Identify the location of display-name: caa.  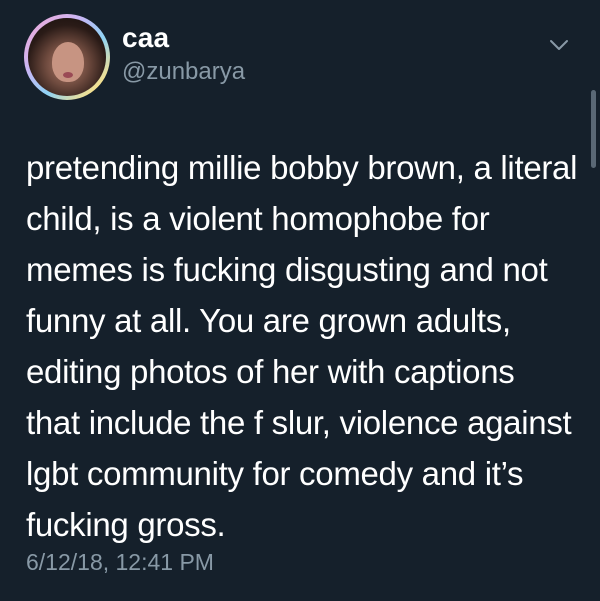
(145, 38).